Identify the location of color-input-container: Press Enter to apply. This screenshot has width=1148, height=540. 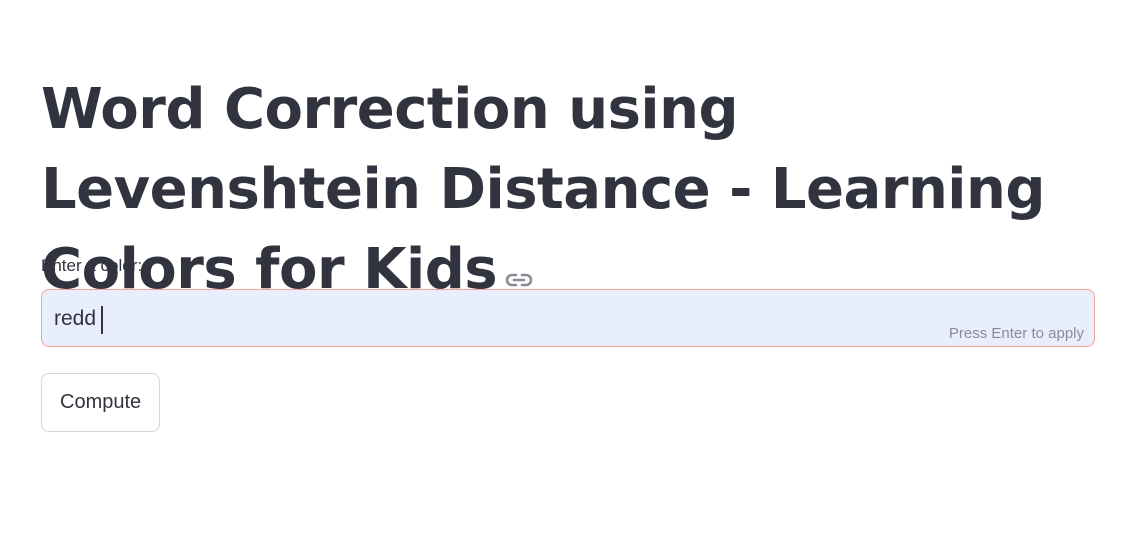
(568, 318).